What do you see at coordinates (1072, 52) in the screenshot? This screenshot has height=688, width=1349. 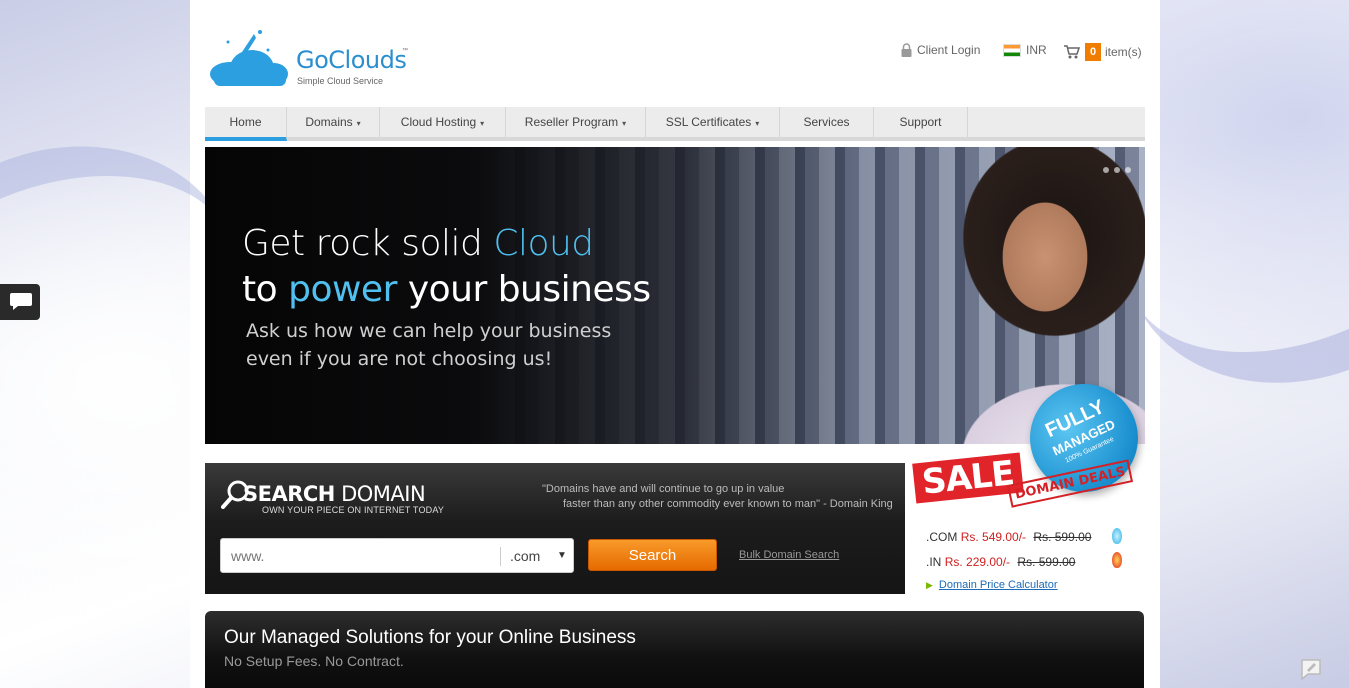 I see `cart-icon` at bounding box center [1072, 52].